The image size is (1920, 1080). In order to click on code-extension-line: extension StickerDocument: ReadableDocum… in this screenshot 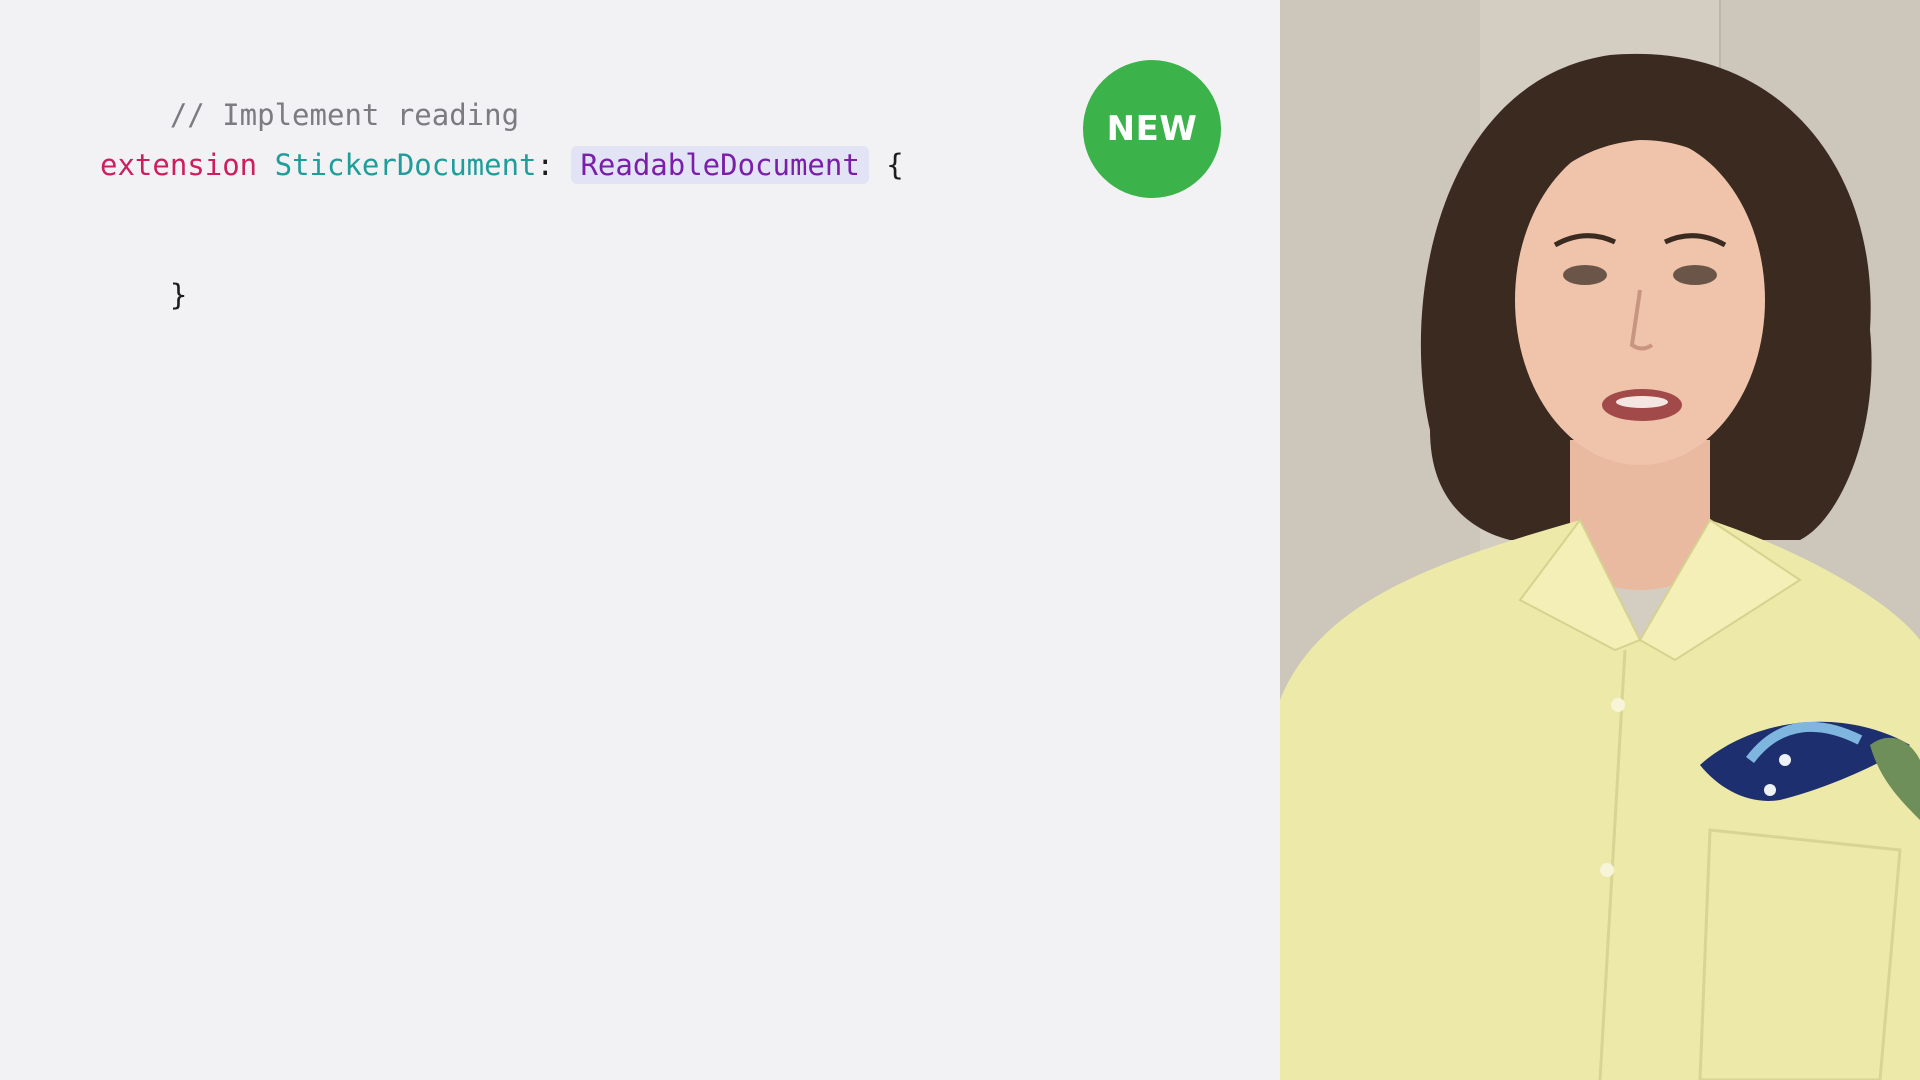, I will do `click(502, 165)`.